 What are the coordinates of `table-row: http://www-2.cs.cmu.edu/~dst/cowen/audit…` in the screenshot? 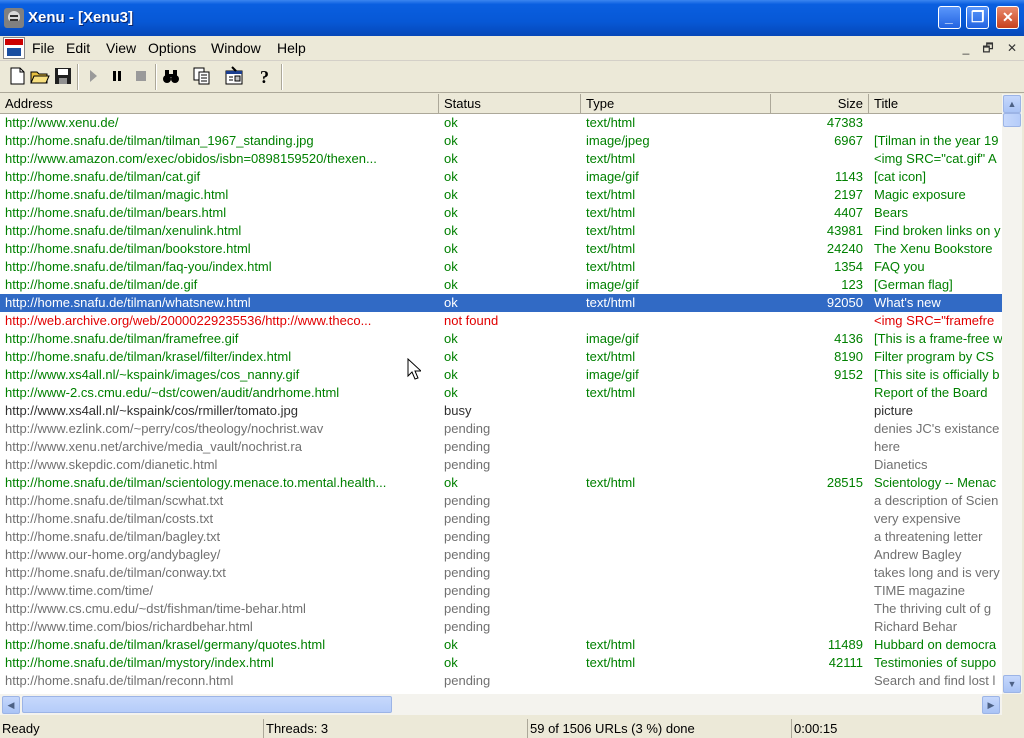 It's located at (501, 393).